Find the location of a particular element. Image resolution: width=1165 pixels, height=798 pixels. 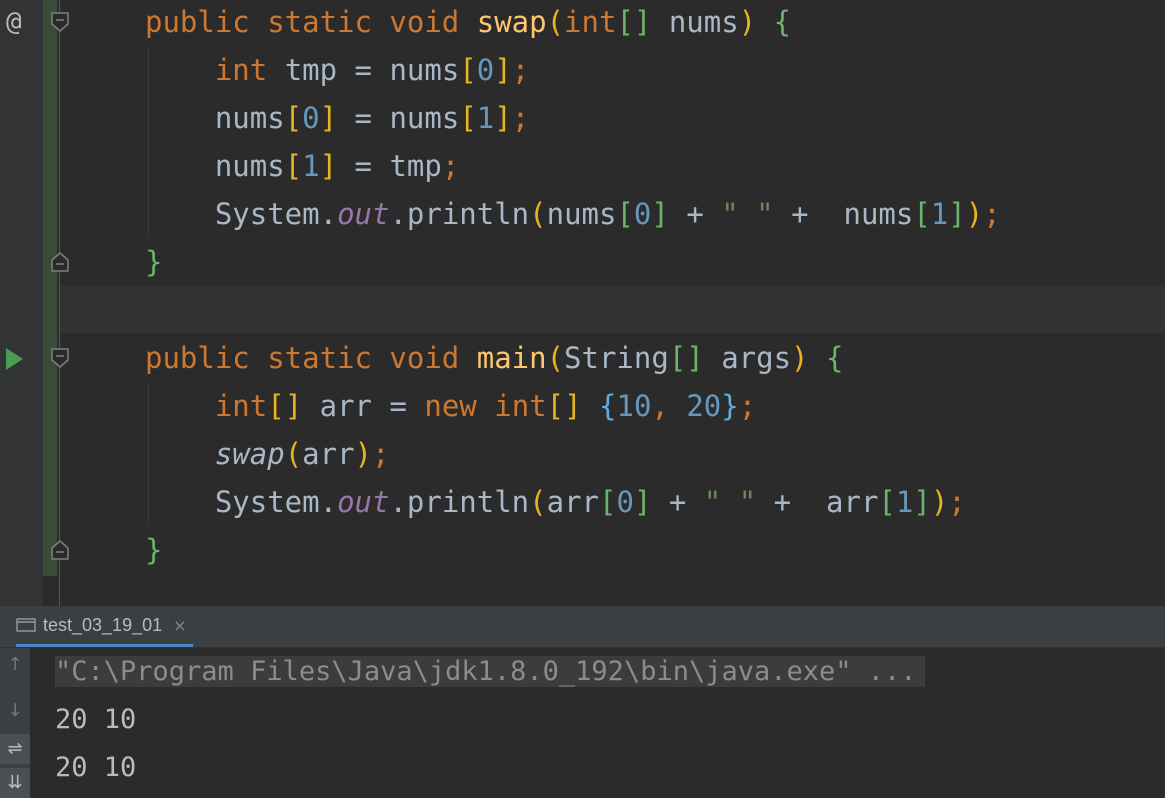

code-line: nums[1] = tmp; is located at coordinates (302, 166).